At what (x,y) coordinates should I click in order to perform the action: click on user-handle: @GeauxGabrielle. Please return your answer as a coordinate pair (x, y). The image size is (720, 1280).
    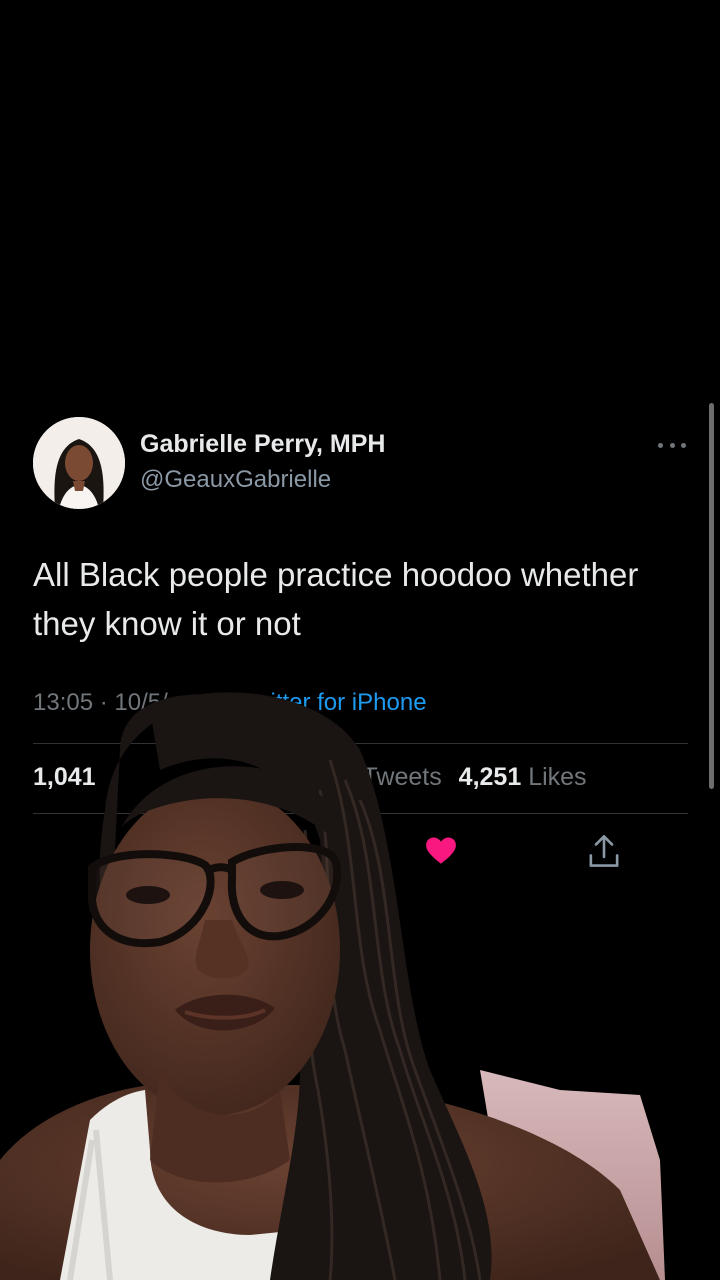
    Looking at the image, I should click on (235, 480).